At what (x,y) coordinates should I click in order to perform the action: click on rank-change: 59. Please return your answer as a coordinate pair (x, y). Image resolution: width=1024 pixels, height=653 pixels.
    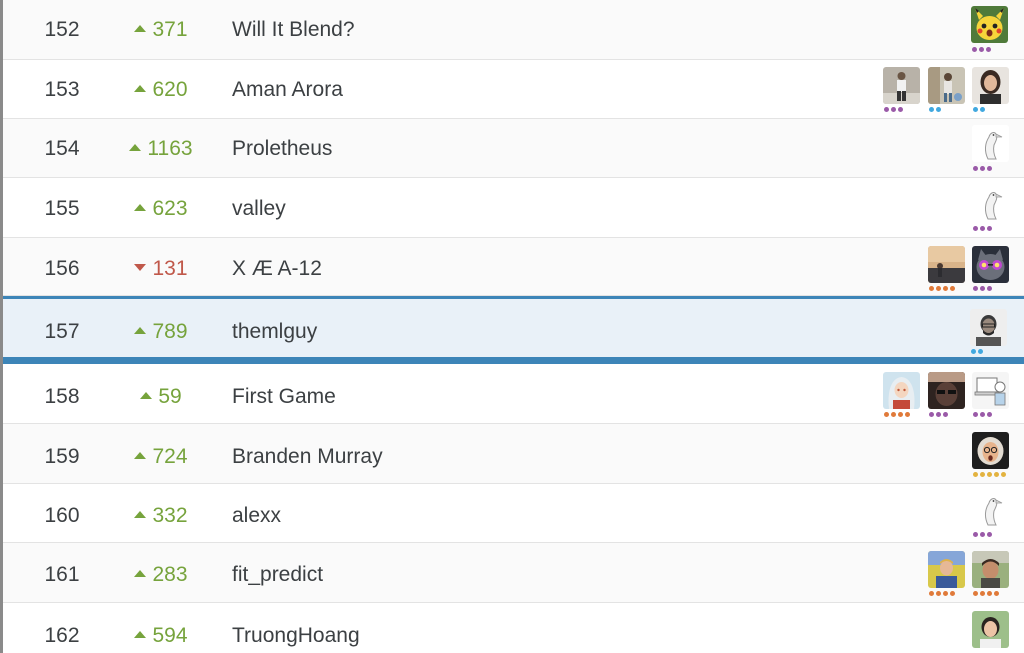
    Looking at the image, I should click on (161, 397).